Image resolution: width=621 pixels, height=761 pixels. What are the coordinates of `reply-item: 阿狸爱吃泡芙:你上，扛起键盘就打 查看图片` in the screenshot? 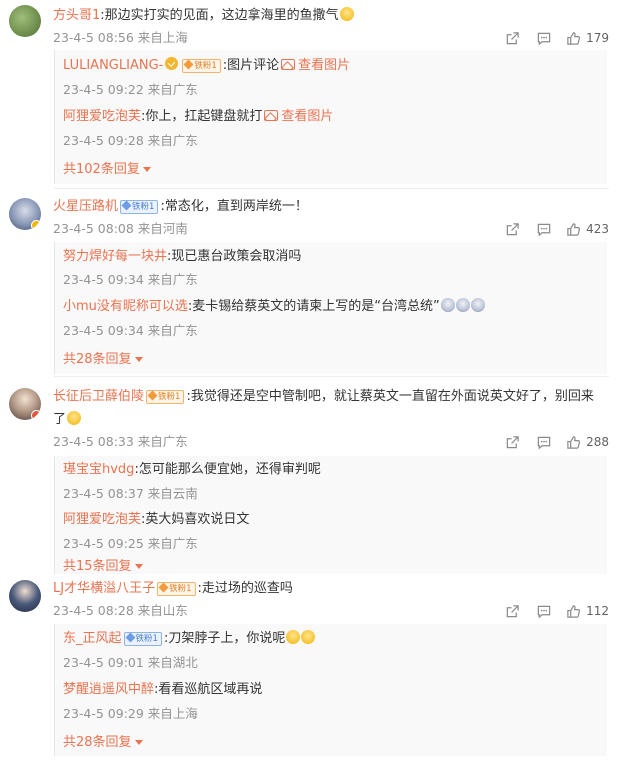 It's located at (198, 117).